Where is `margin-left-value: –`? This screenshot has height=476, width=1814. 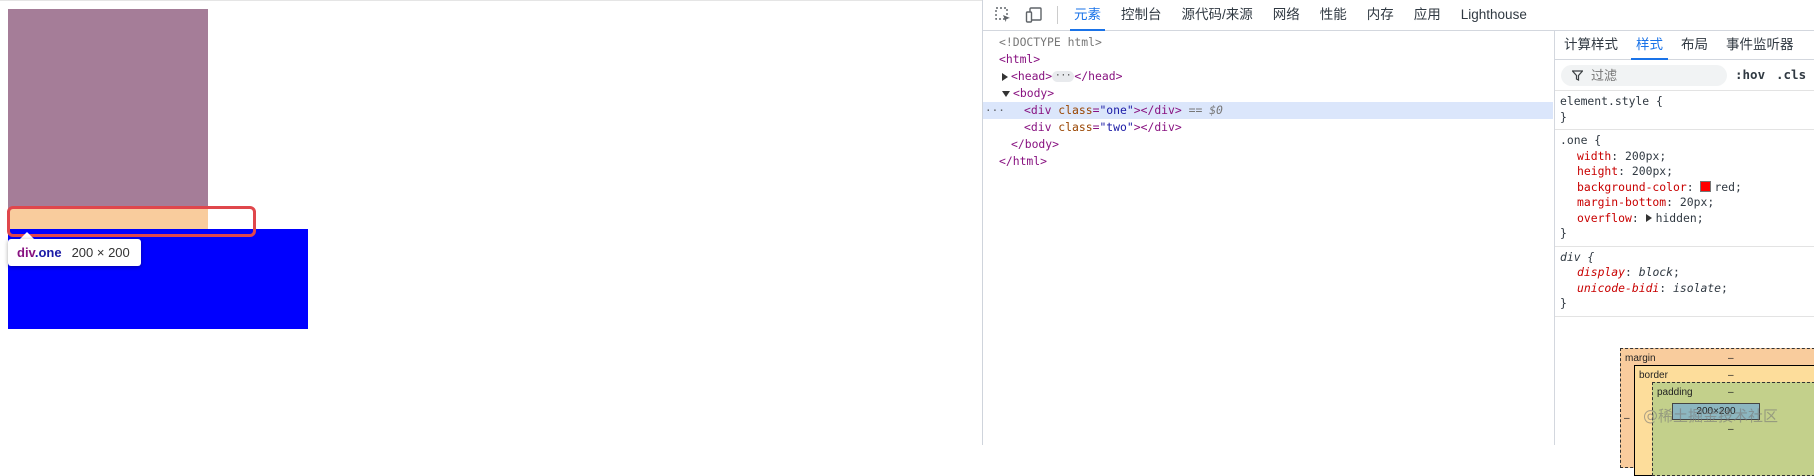
margin-left-value: – is located at coordinates (1627, 418).